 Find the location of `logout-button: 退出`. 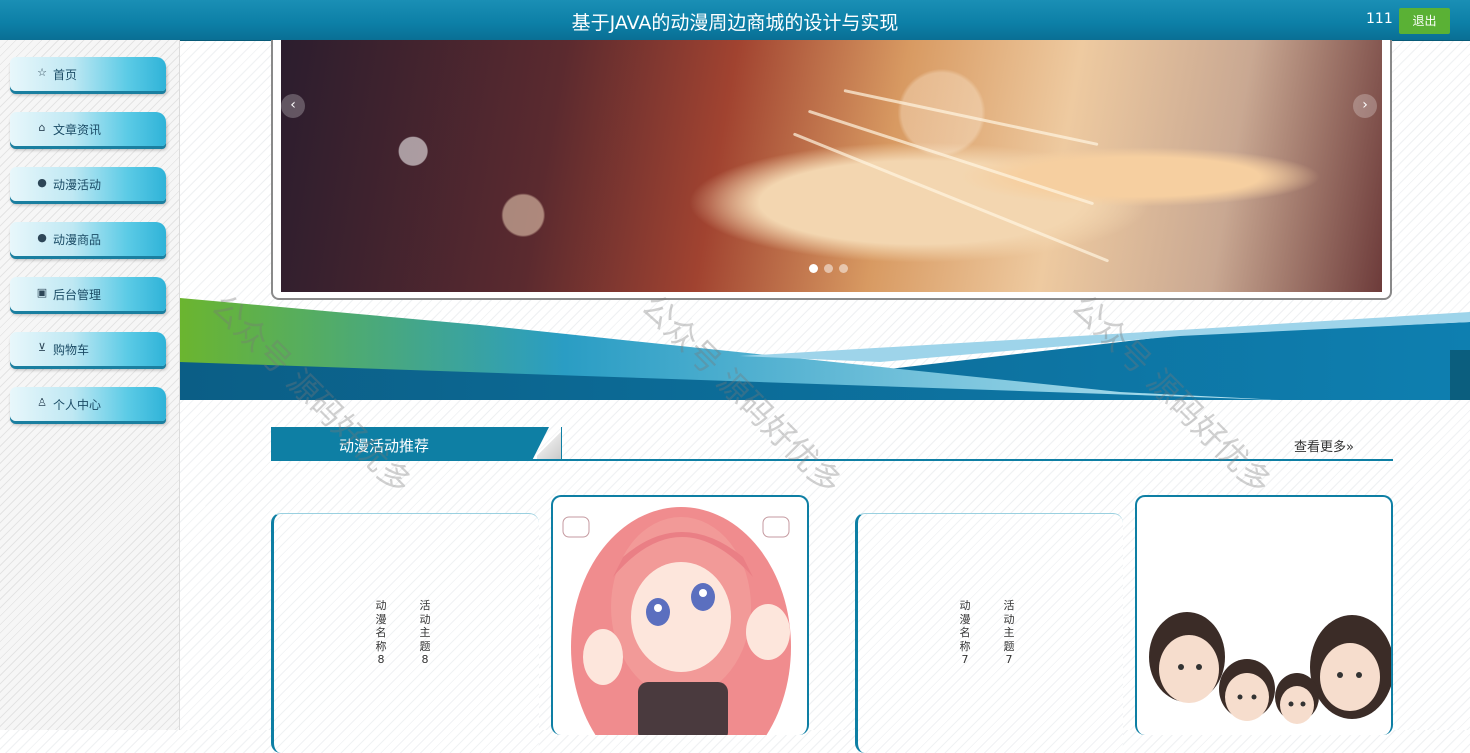

logout-button: 退出 is located at coordinates (1424, 21).